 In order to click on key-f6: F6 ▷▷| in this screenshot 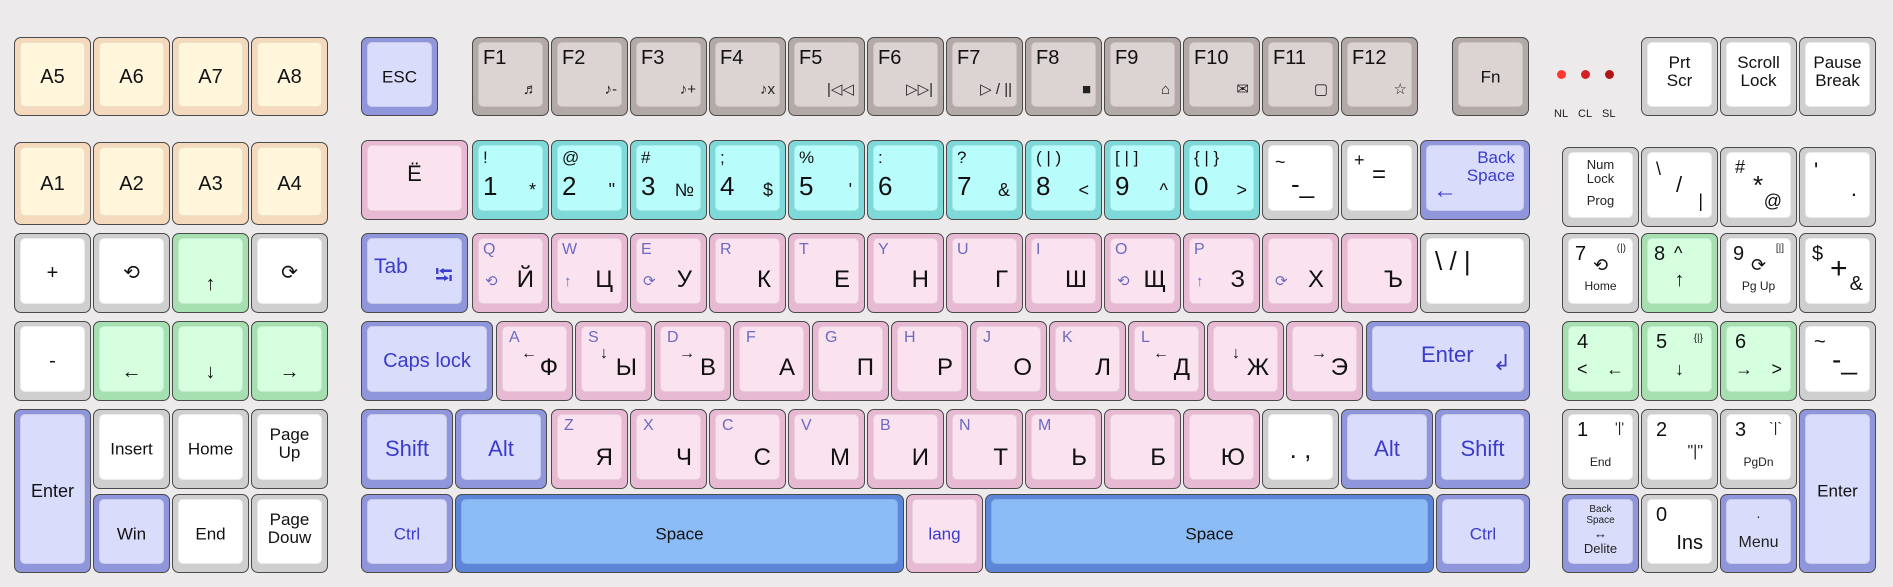, I will do `click(905, 76)`.